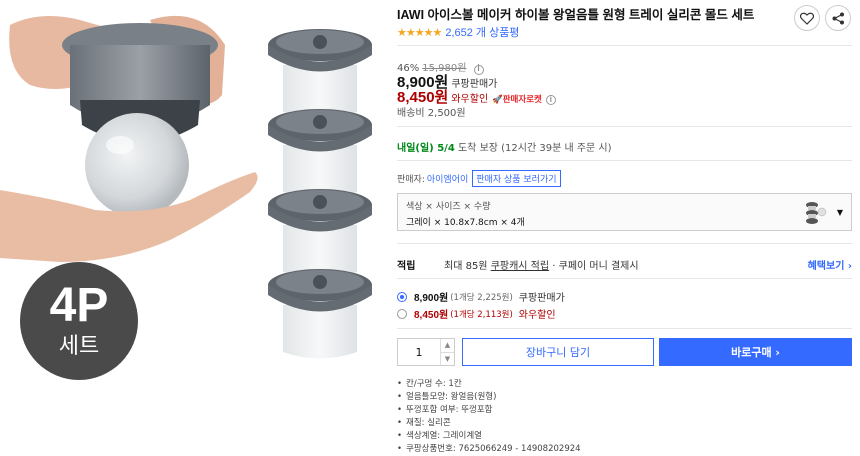  I want to click on option-tag: 쿠팡판매가, so click(541, 298).